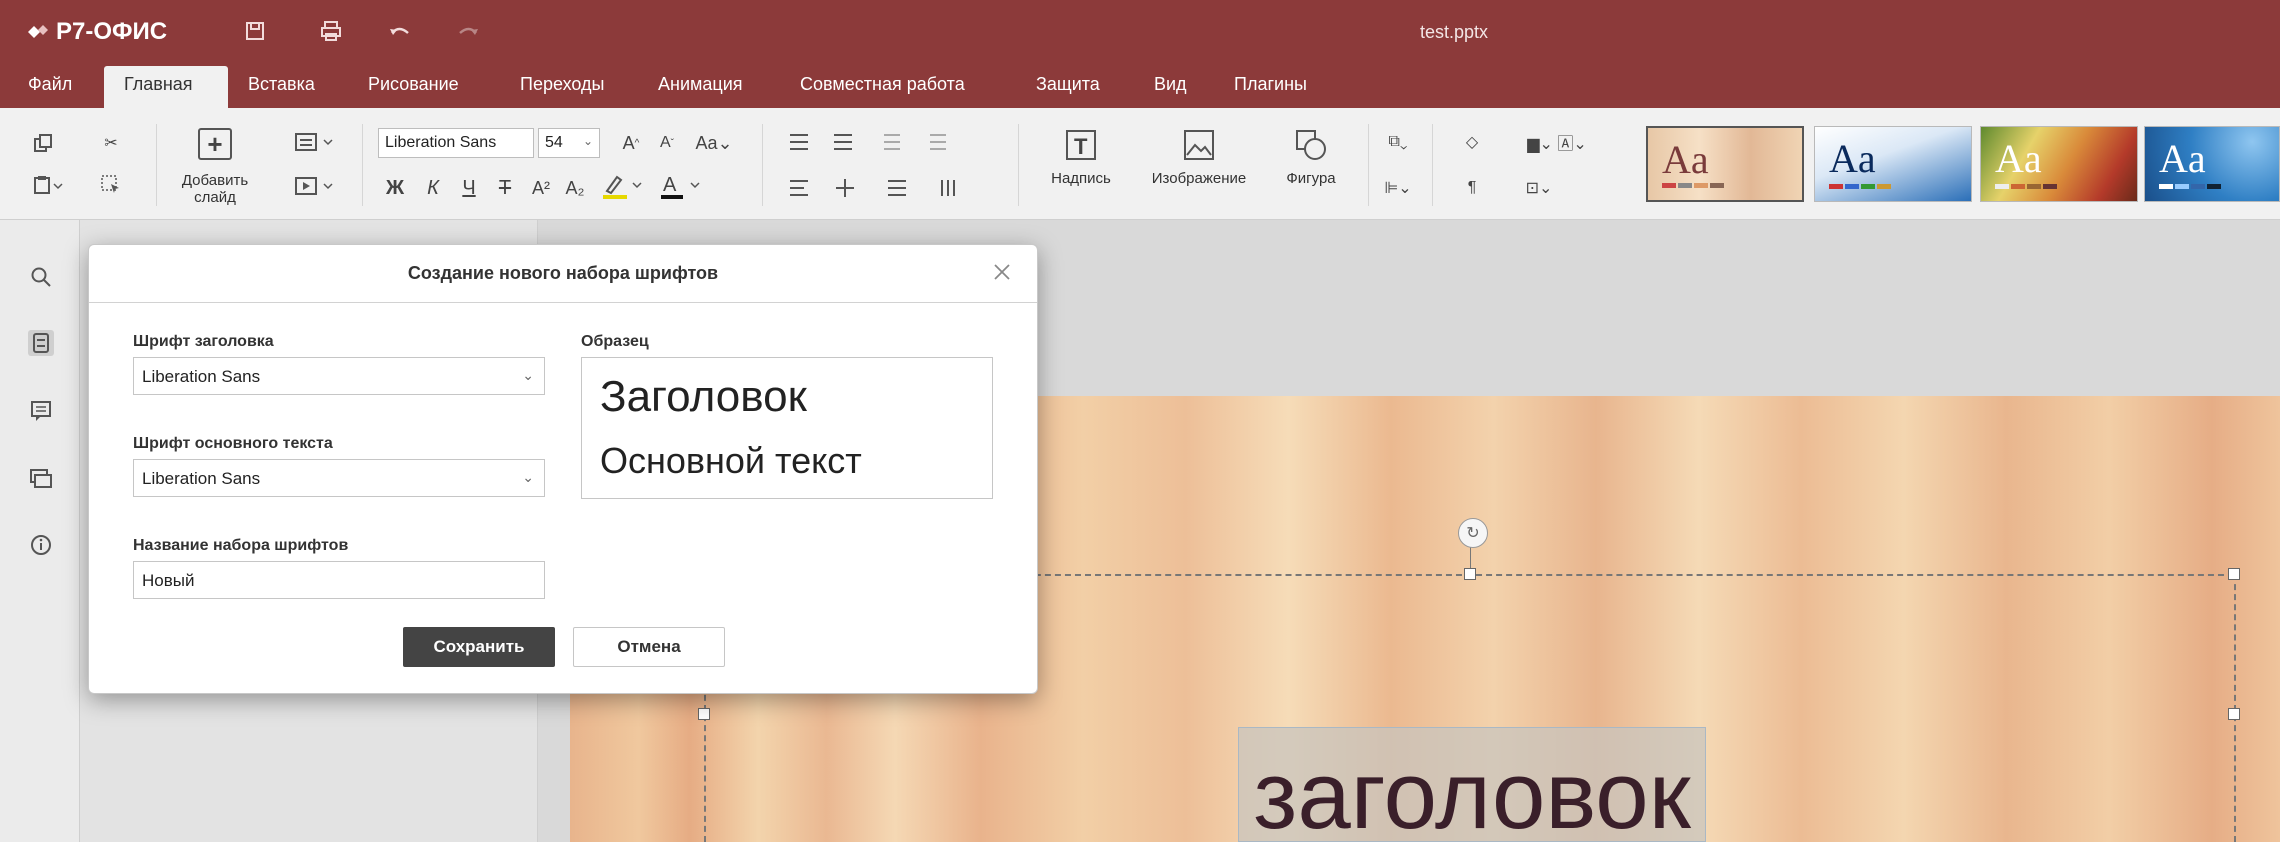 This screenshot has height=842, width=2280. I want to click on theme-thumb-3: Aa, so click(2059, 164).